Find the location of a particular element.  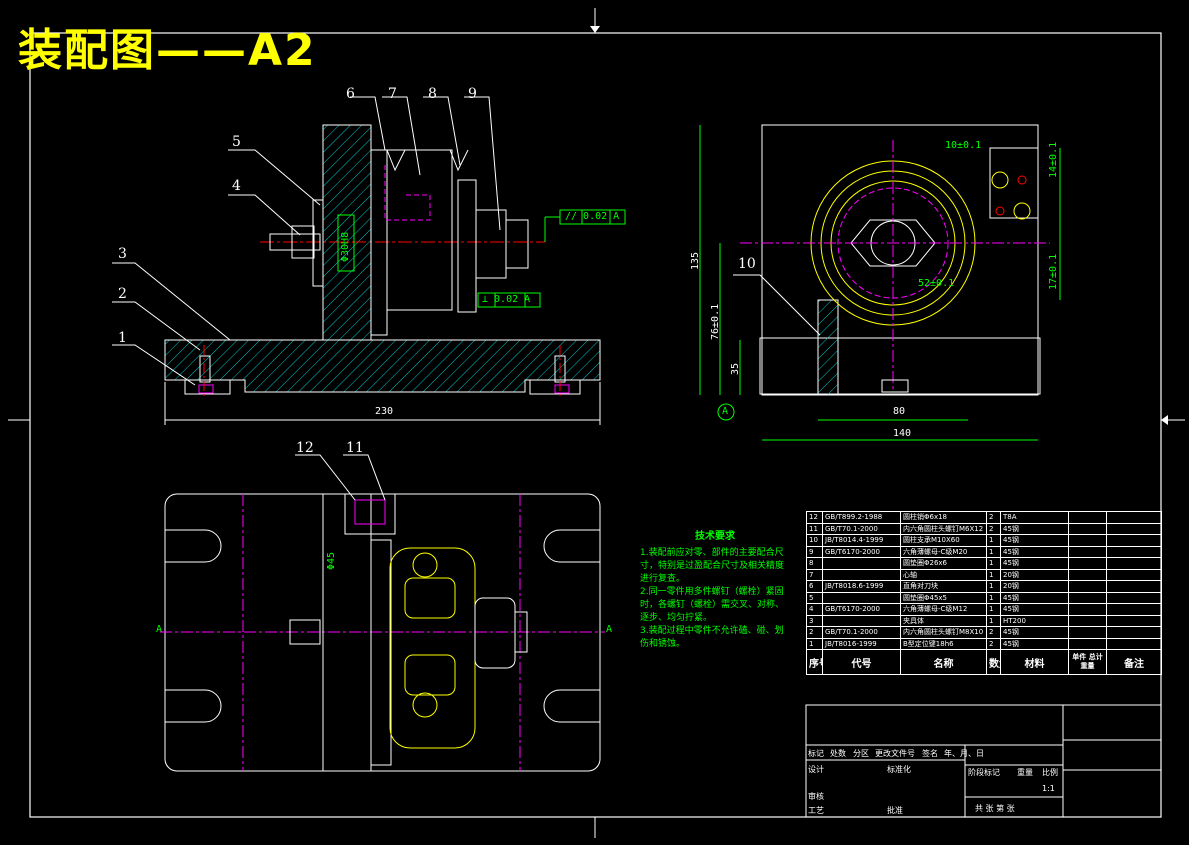

bom-row: 7 心轴 1 20钢 is located at coordinates (984, 574).